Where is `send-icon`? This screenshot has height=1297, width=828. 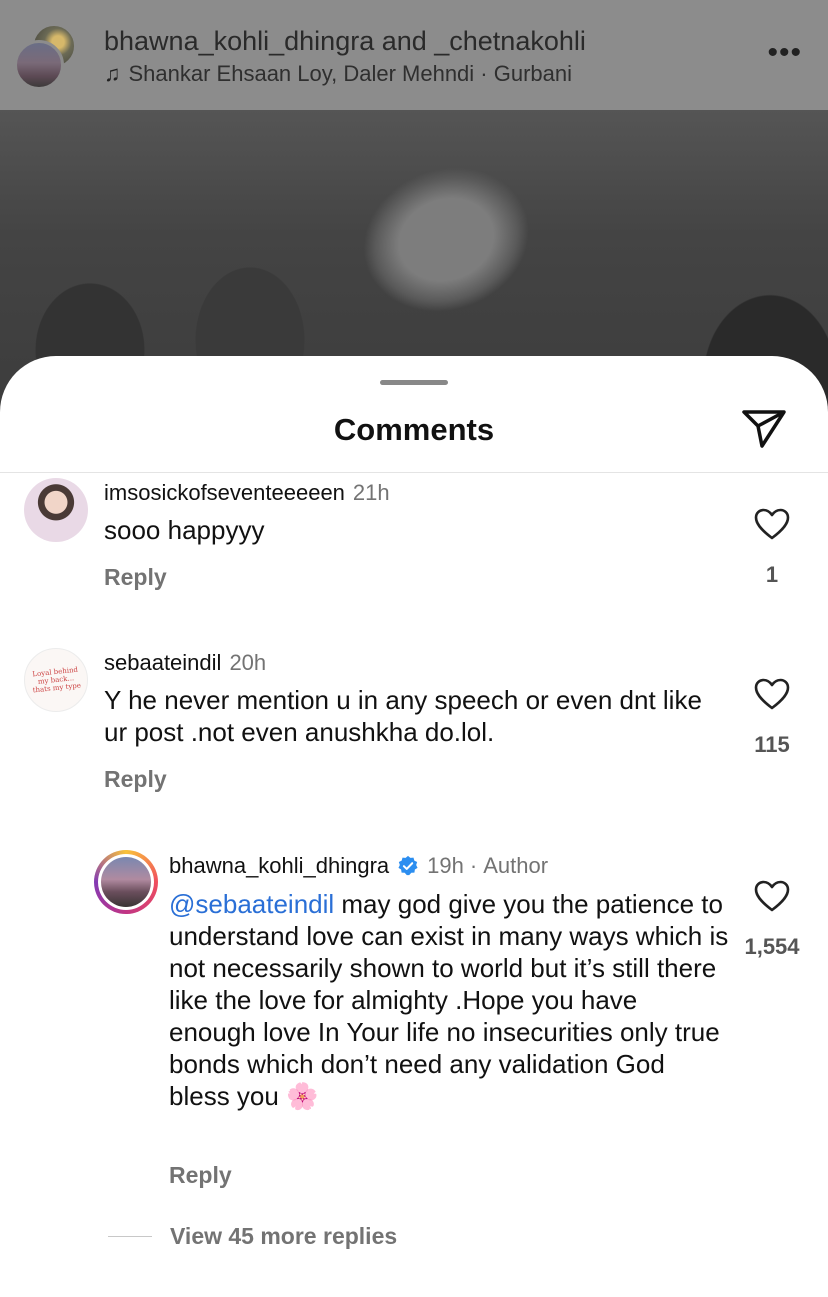
send-icon is located at coordinates (764, 428).